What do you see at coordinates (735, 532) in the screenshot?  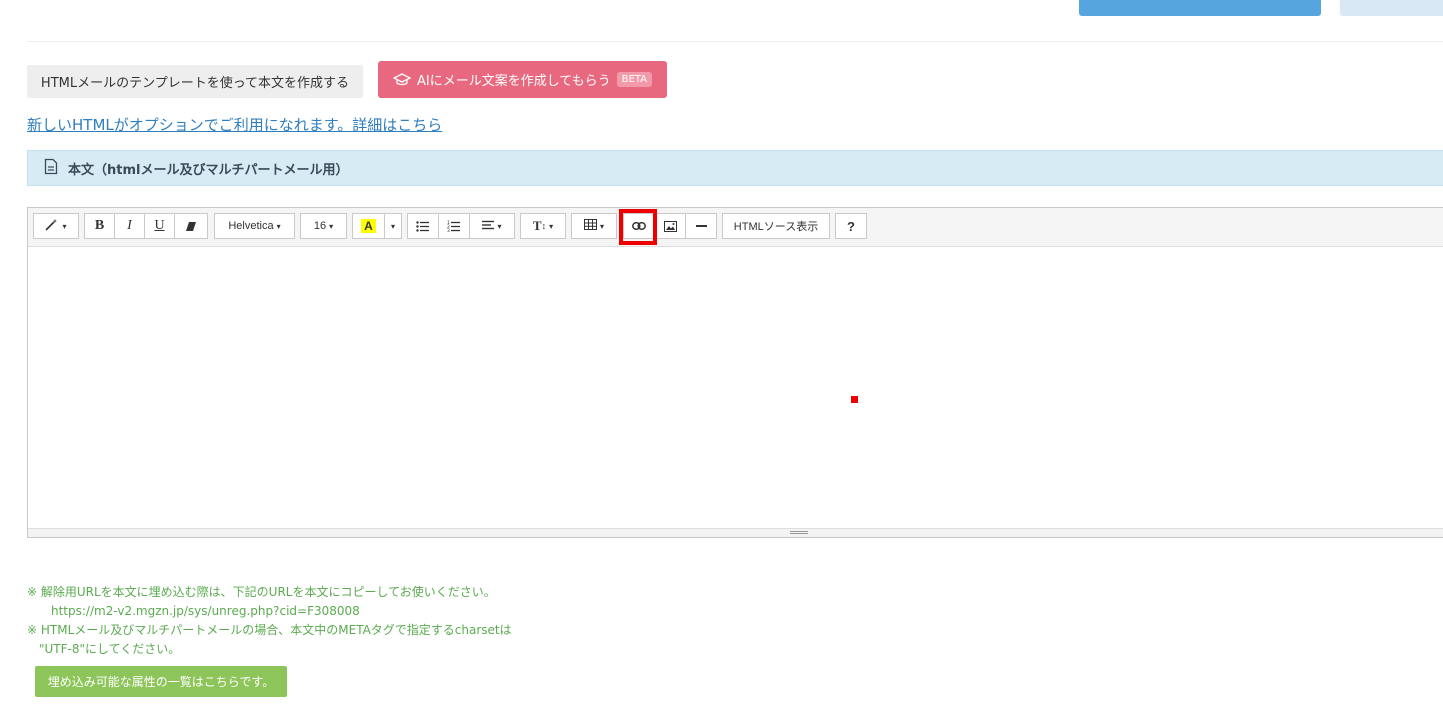 I see `editor-resize-handle` at bounding box center [735, 532].